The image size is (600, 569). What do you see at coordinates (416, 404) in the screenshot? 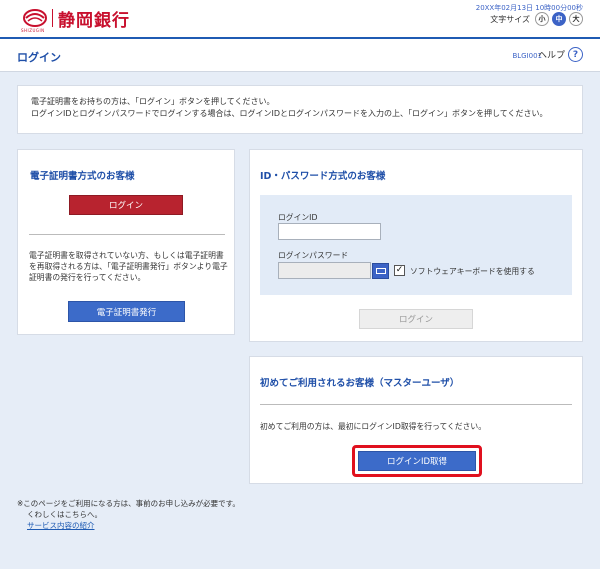
I see `master-panel-divider` at bounding box center [416, 404].